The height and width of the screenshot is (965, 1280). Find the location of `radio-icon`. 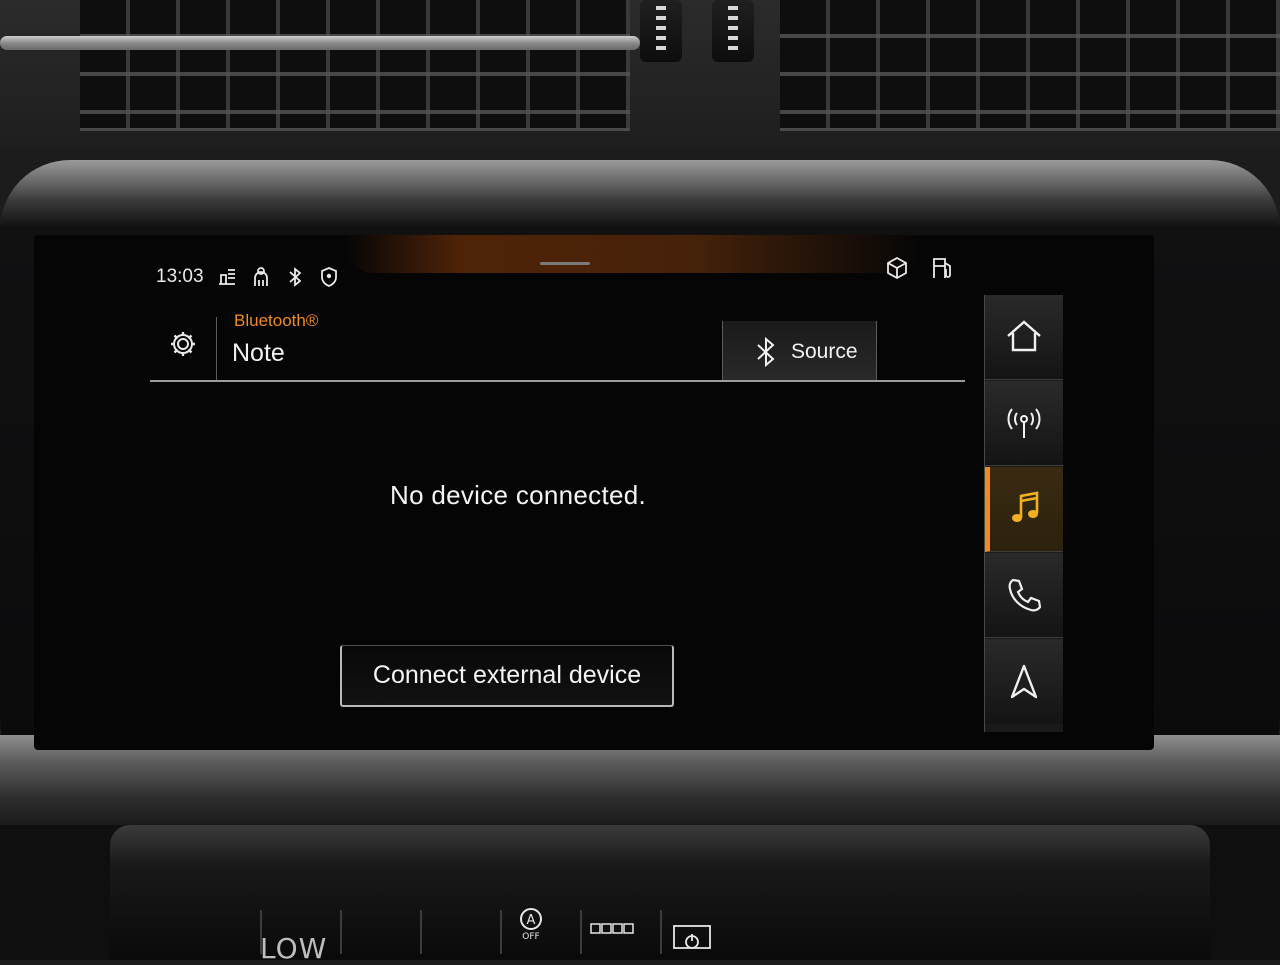

radio-icon is located at coordinates (1024, 423).